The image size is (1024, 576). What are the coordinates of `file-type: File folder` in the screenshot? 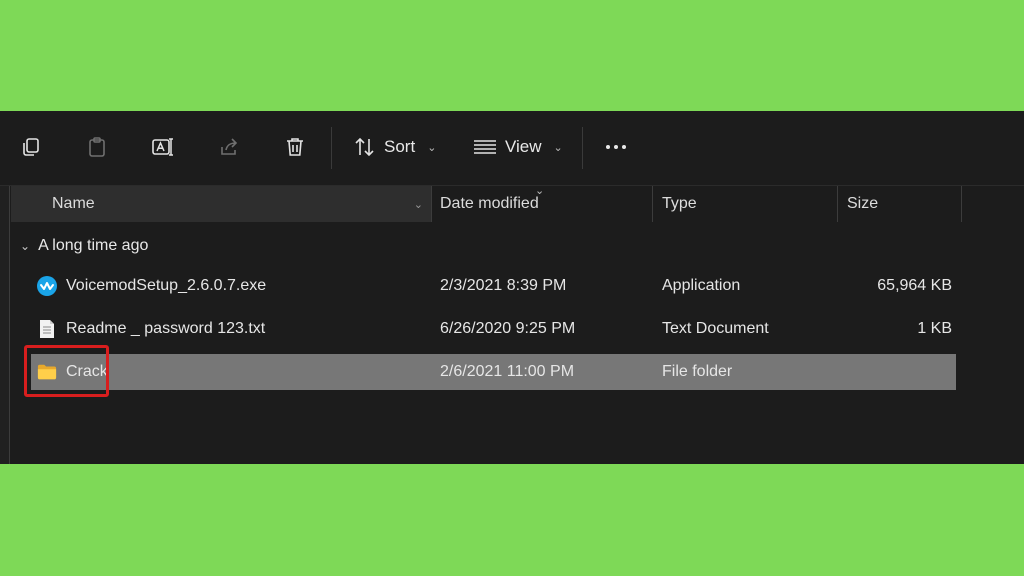 It's located at (697, 371).